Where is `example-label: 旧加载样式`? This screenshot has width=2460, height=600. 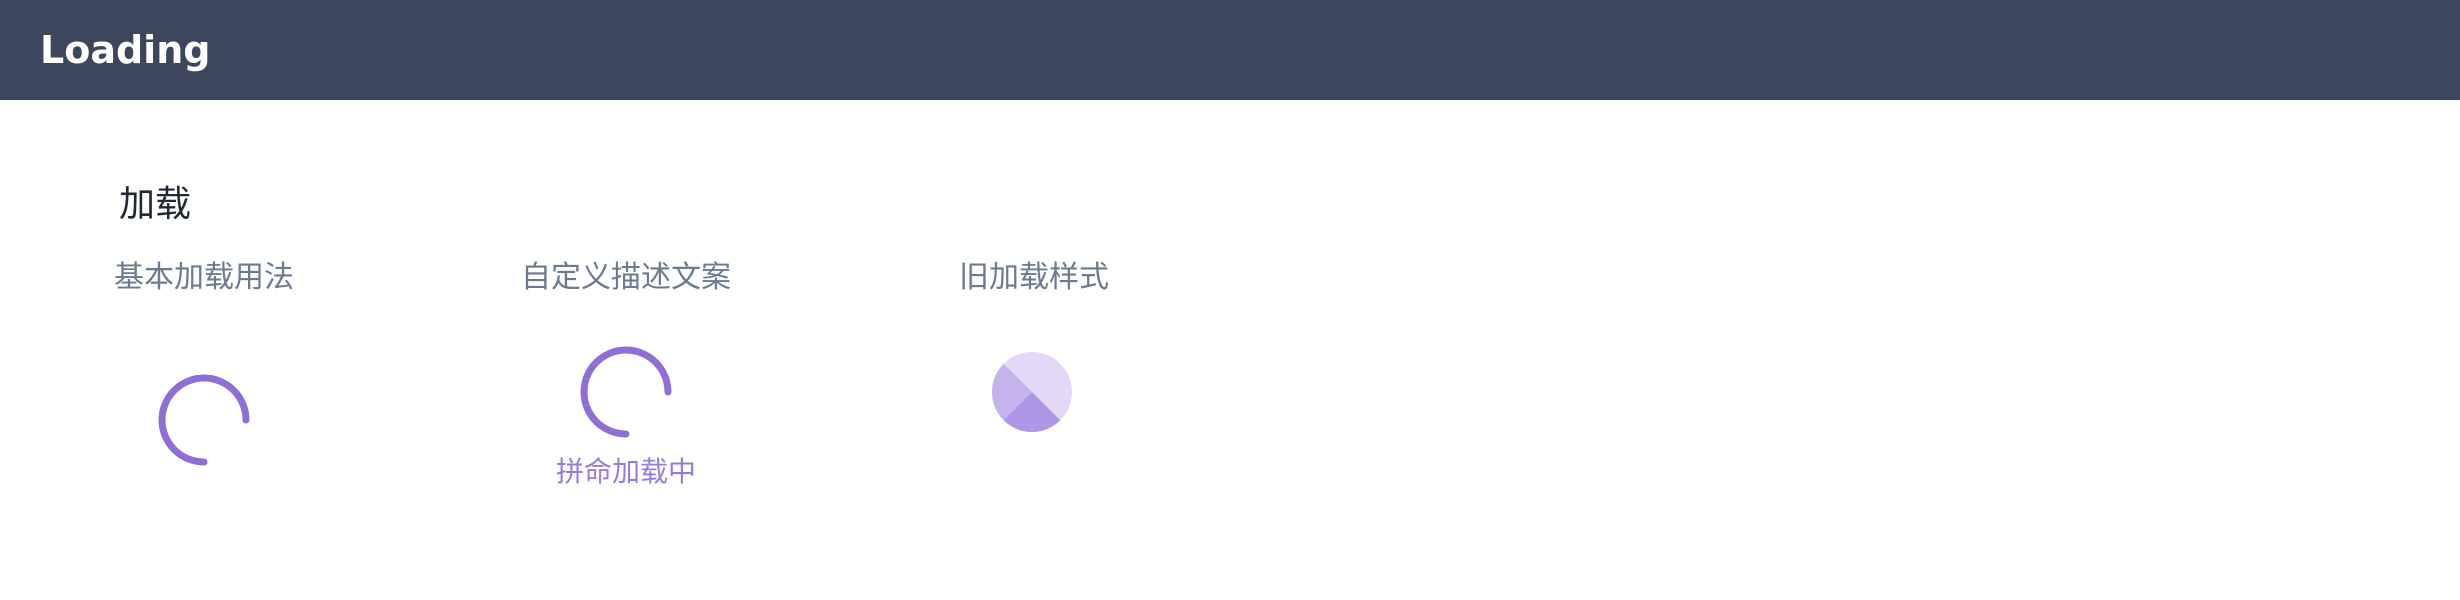
example-label: 旧加载样式 is located at coordinates (1034, 277).